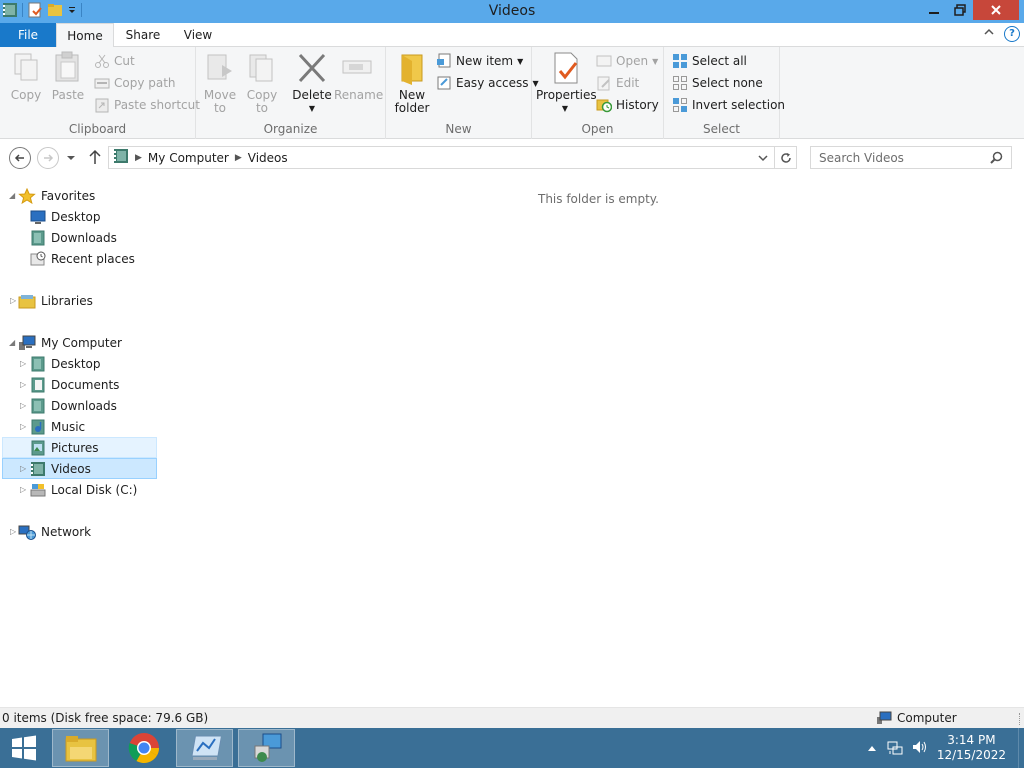  Describe the element at coordinates (83, 489) in the screenshot. I see `tree-item-local-disk: Local Disk (C:)` at that location.